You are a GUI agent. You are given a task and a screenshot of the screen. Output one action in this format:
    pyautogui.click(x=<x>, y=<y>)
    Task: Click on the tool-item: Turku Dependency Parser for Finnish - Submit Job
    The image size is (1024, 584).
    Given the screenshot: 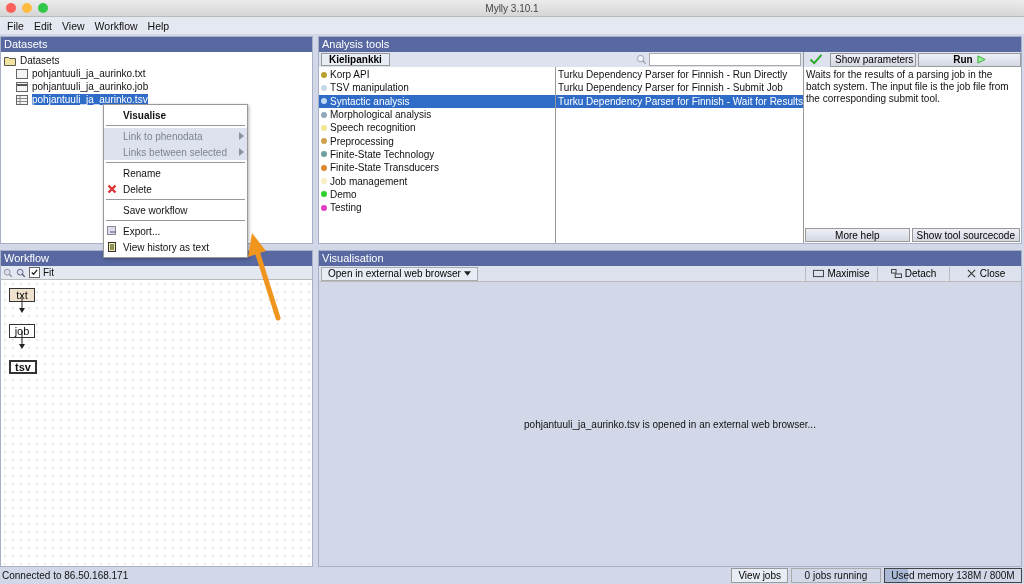 What is the action you would take?
    pyautogui.click(x=679, y=88)
    